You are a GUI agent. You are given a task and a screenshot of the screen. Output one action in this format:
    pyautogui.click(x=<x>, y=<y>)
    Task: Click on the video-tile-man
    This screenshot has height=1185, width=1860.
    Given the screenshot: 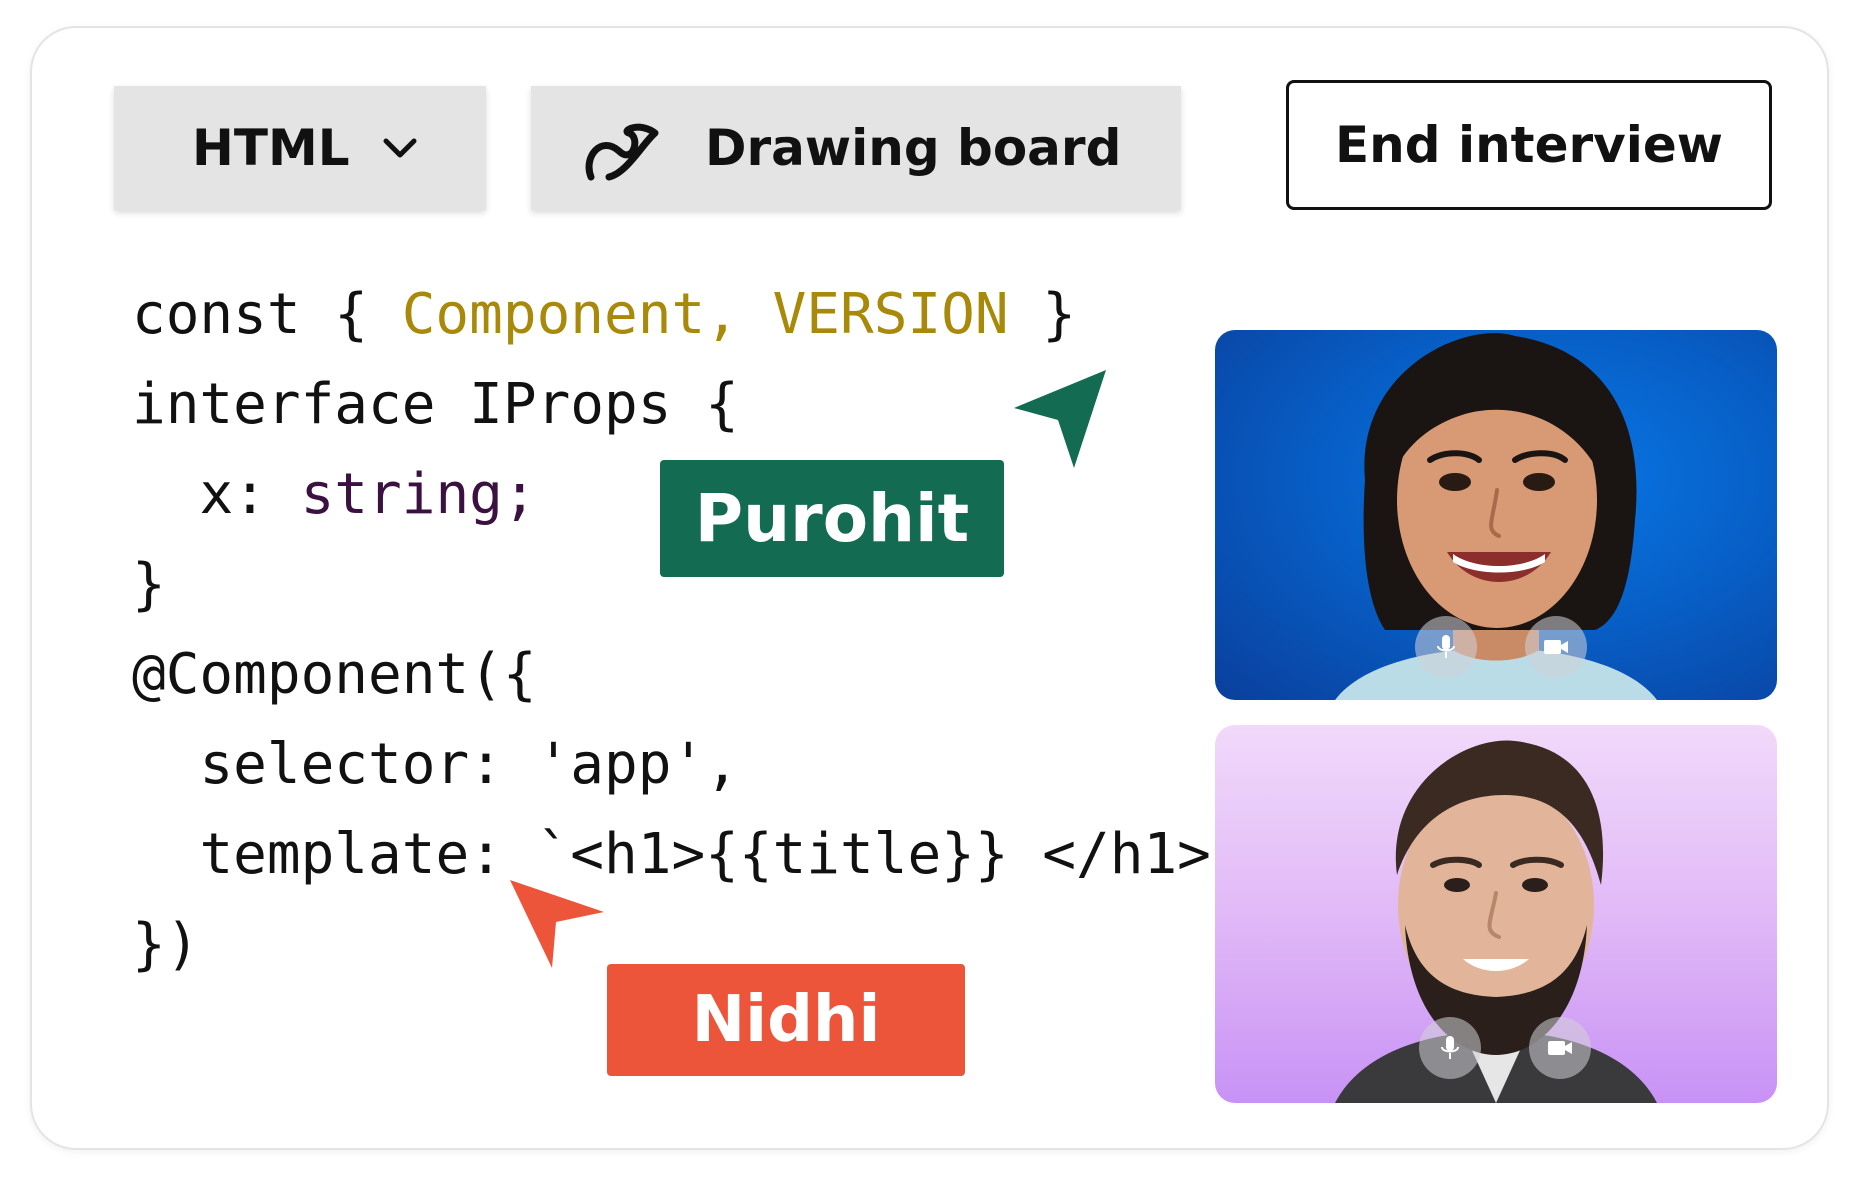 What is the action you would take?
    pyautogui.click(x=1496, y=914)
    